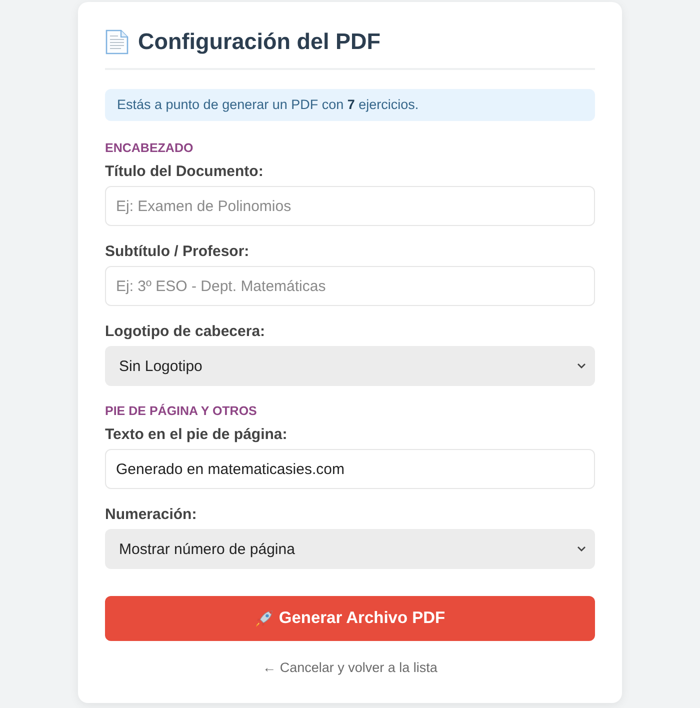 This screenshot has width=700, height=708. What do you see at coordinates (263, 619) in the screenshot?
I see `rocket-icon` at bounding box center [263, 619].